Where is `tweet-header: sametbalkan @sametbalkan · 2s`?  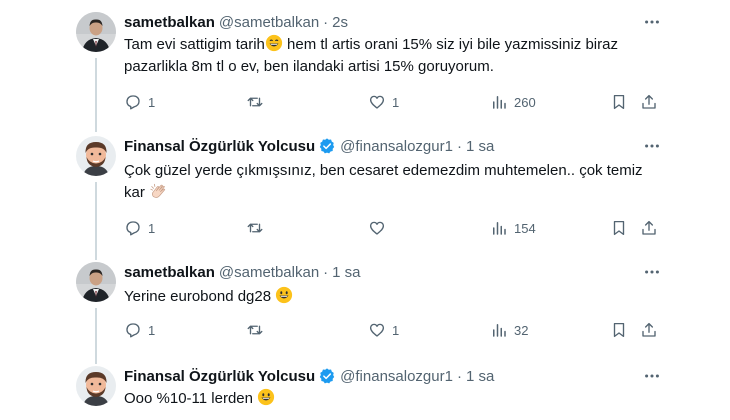 tweet-header: sametbalkan @sametbalkan · 2s is located at coordinates (236, 22).